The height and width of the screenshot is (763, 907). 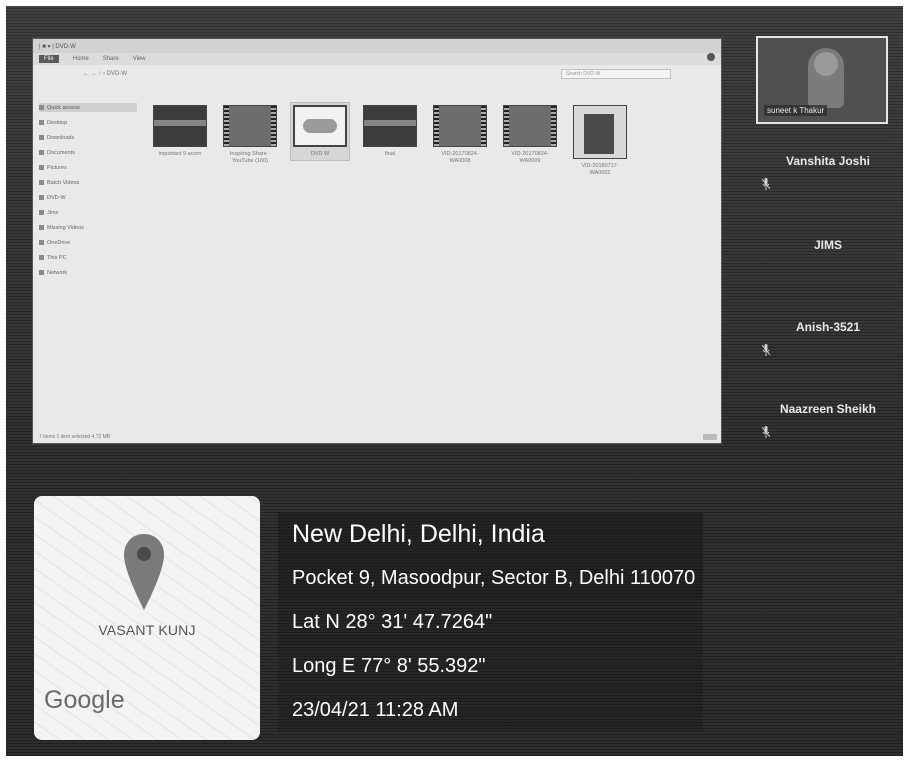 I want to click on participant-anish: Anish-3521, so click(x=828, y=338).